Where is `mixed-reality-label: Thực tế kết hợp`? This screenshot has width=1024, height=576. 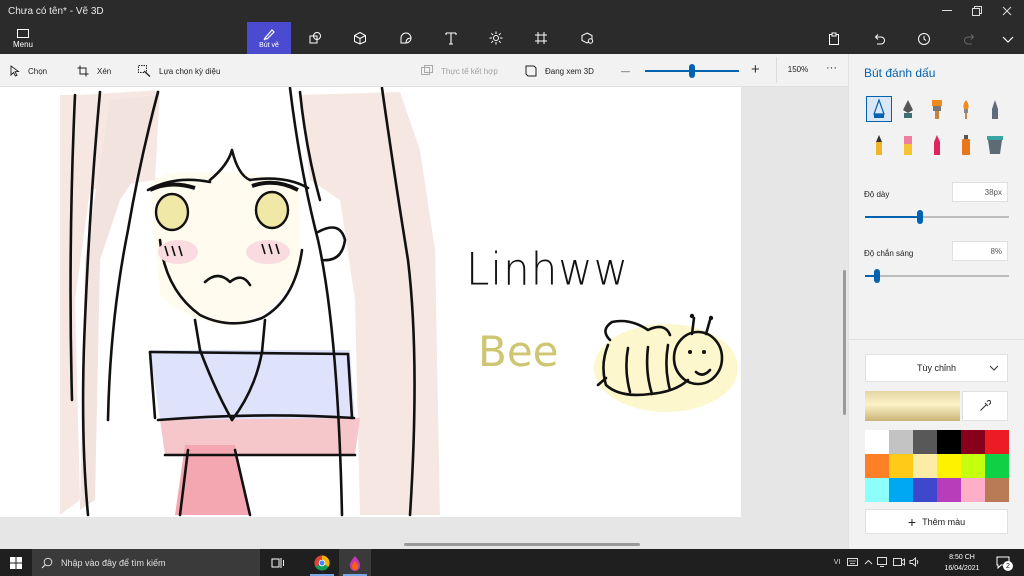 mixed-reality-label: Thực tế kết hợp is located at coordinates (469, 71).